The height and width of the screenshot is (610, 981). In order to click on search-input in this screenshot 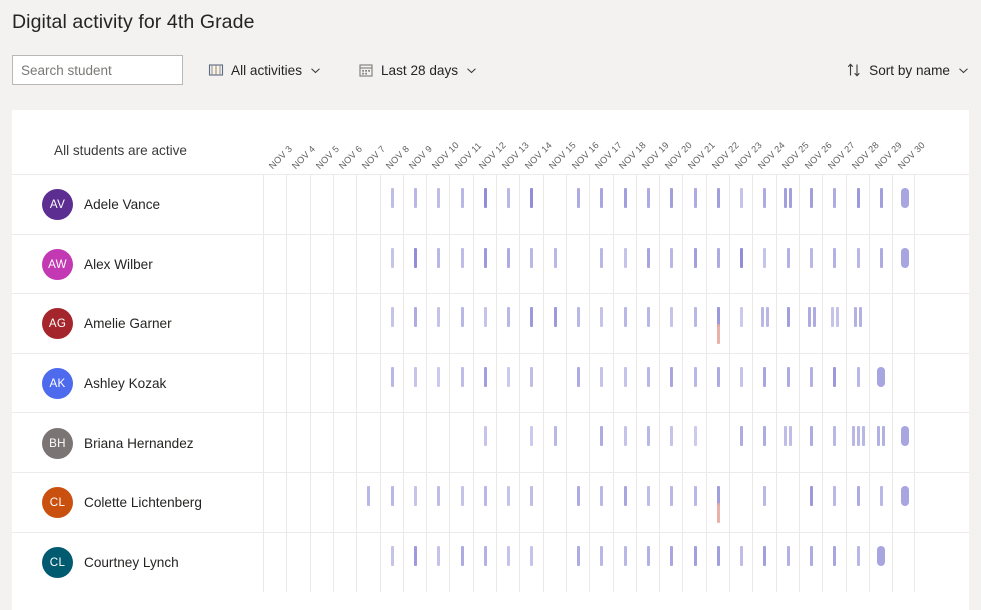, I will do `click(97, 70)`.